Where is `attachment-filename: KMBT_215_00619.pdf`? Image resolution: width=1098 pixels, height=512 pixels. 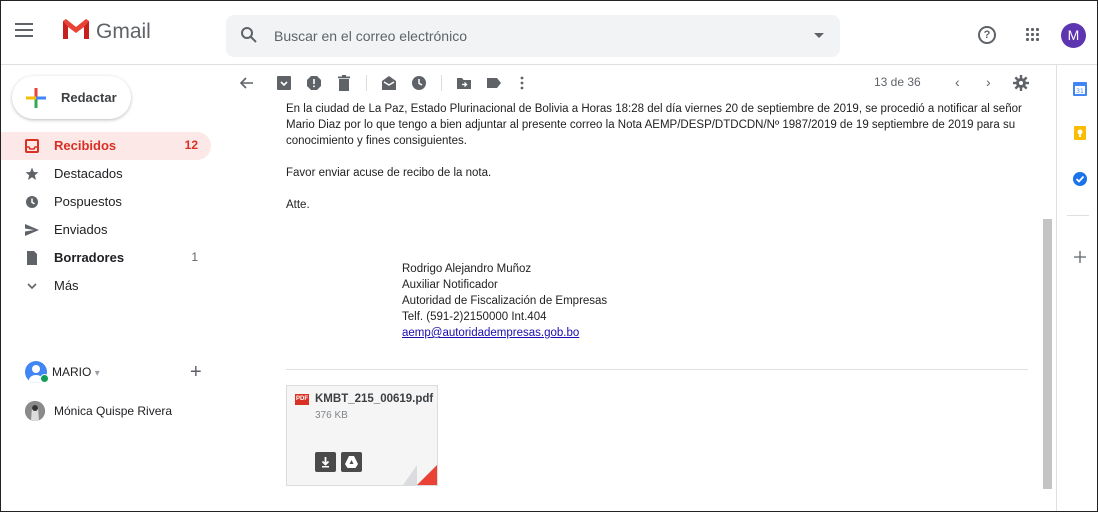 attachment-filename: KMBT_215_00619.pdf is located at coordinates (374, 399).